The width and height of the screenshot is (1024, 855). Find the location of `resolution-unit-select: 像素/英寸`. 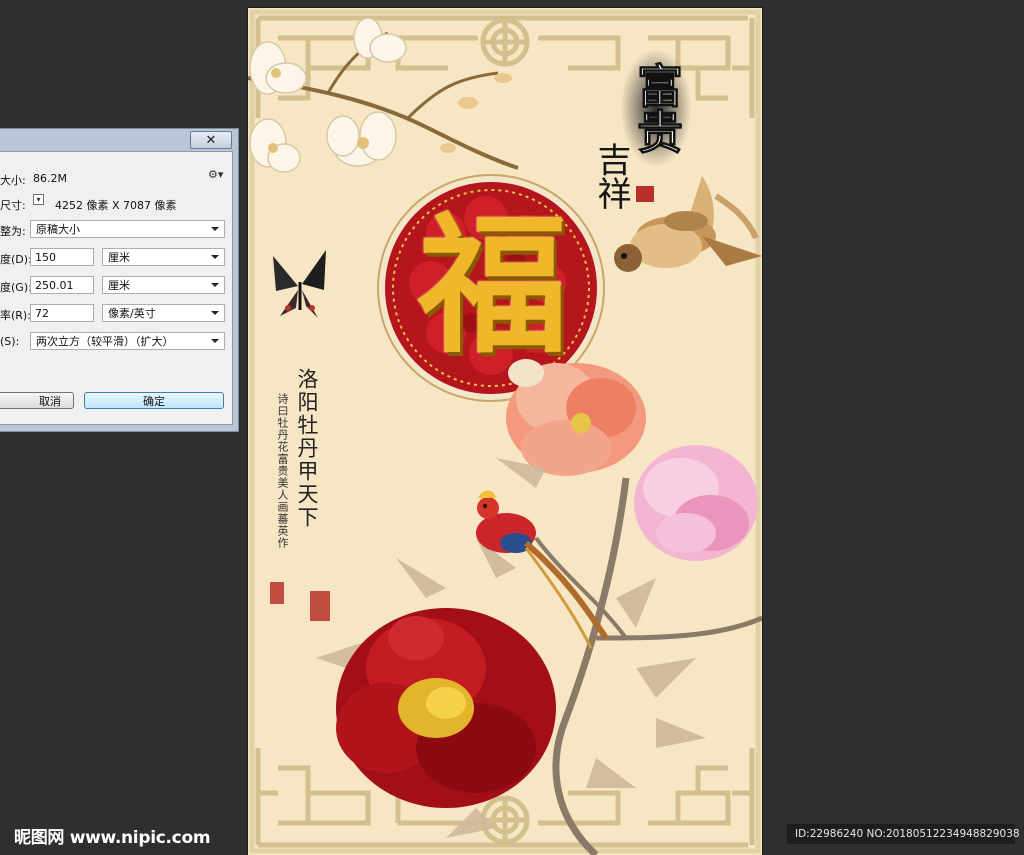

resolution-unit-select: 像素/英寸 is located at coordinates (163, 313).